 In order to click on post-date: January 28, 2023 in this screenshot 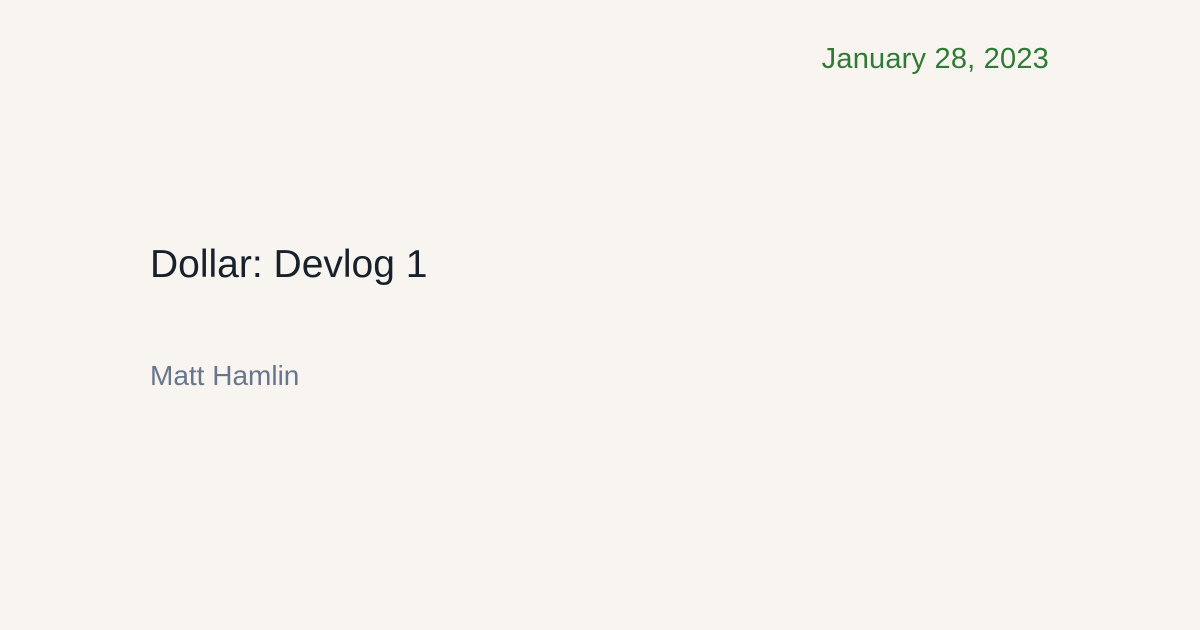, I will do `click(935, 59)`.